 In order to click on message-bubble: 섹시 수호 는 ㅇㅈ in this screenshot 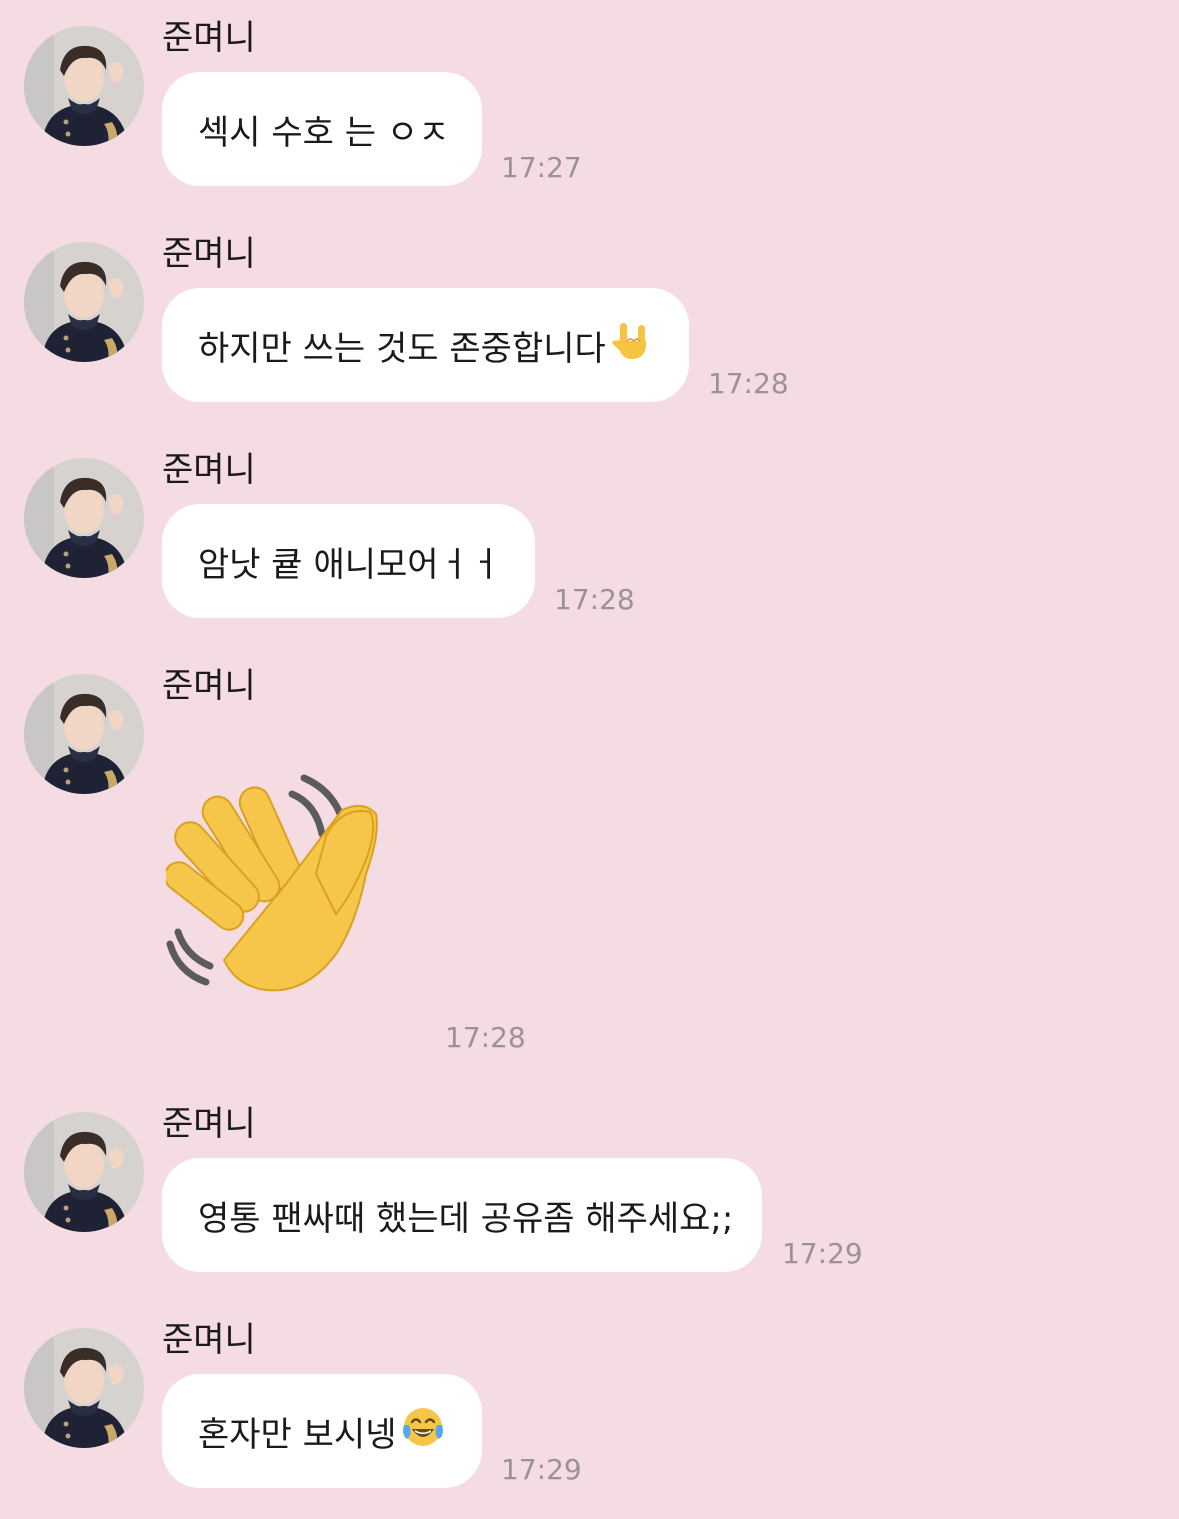, I will do `click(322, 129)`.